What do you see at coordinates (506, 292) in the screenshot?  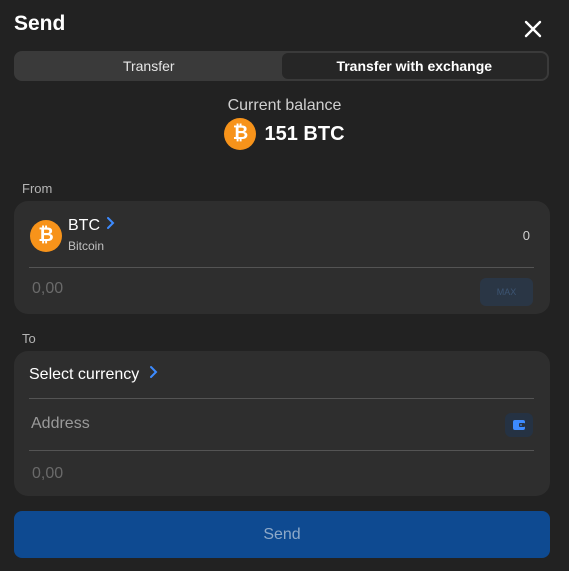 I see `max-button: MAX` at bounding box center [506, 292].